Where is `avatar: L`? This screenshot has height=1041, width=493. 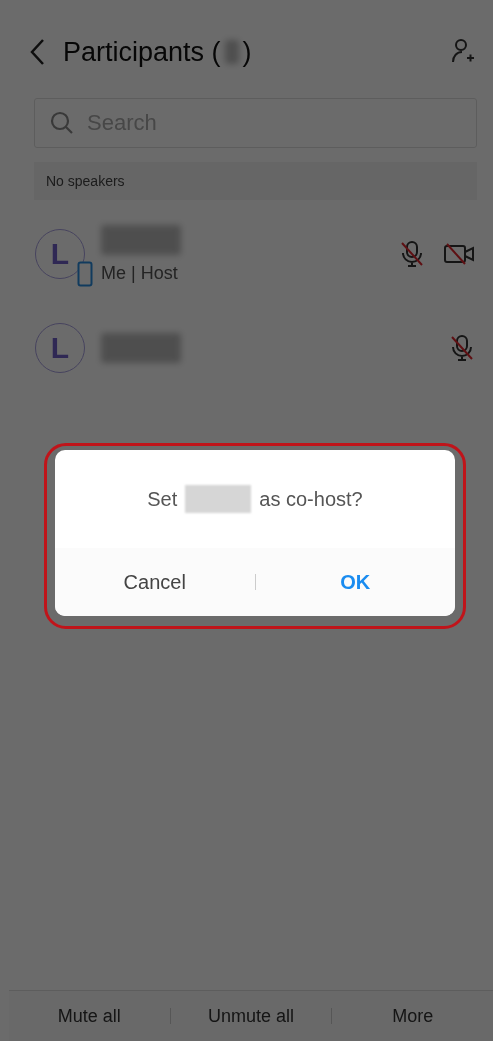 avatar: L is located at coordinates (60, 348).